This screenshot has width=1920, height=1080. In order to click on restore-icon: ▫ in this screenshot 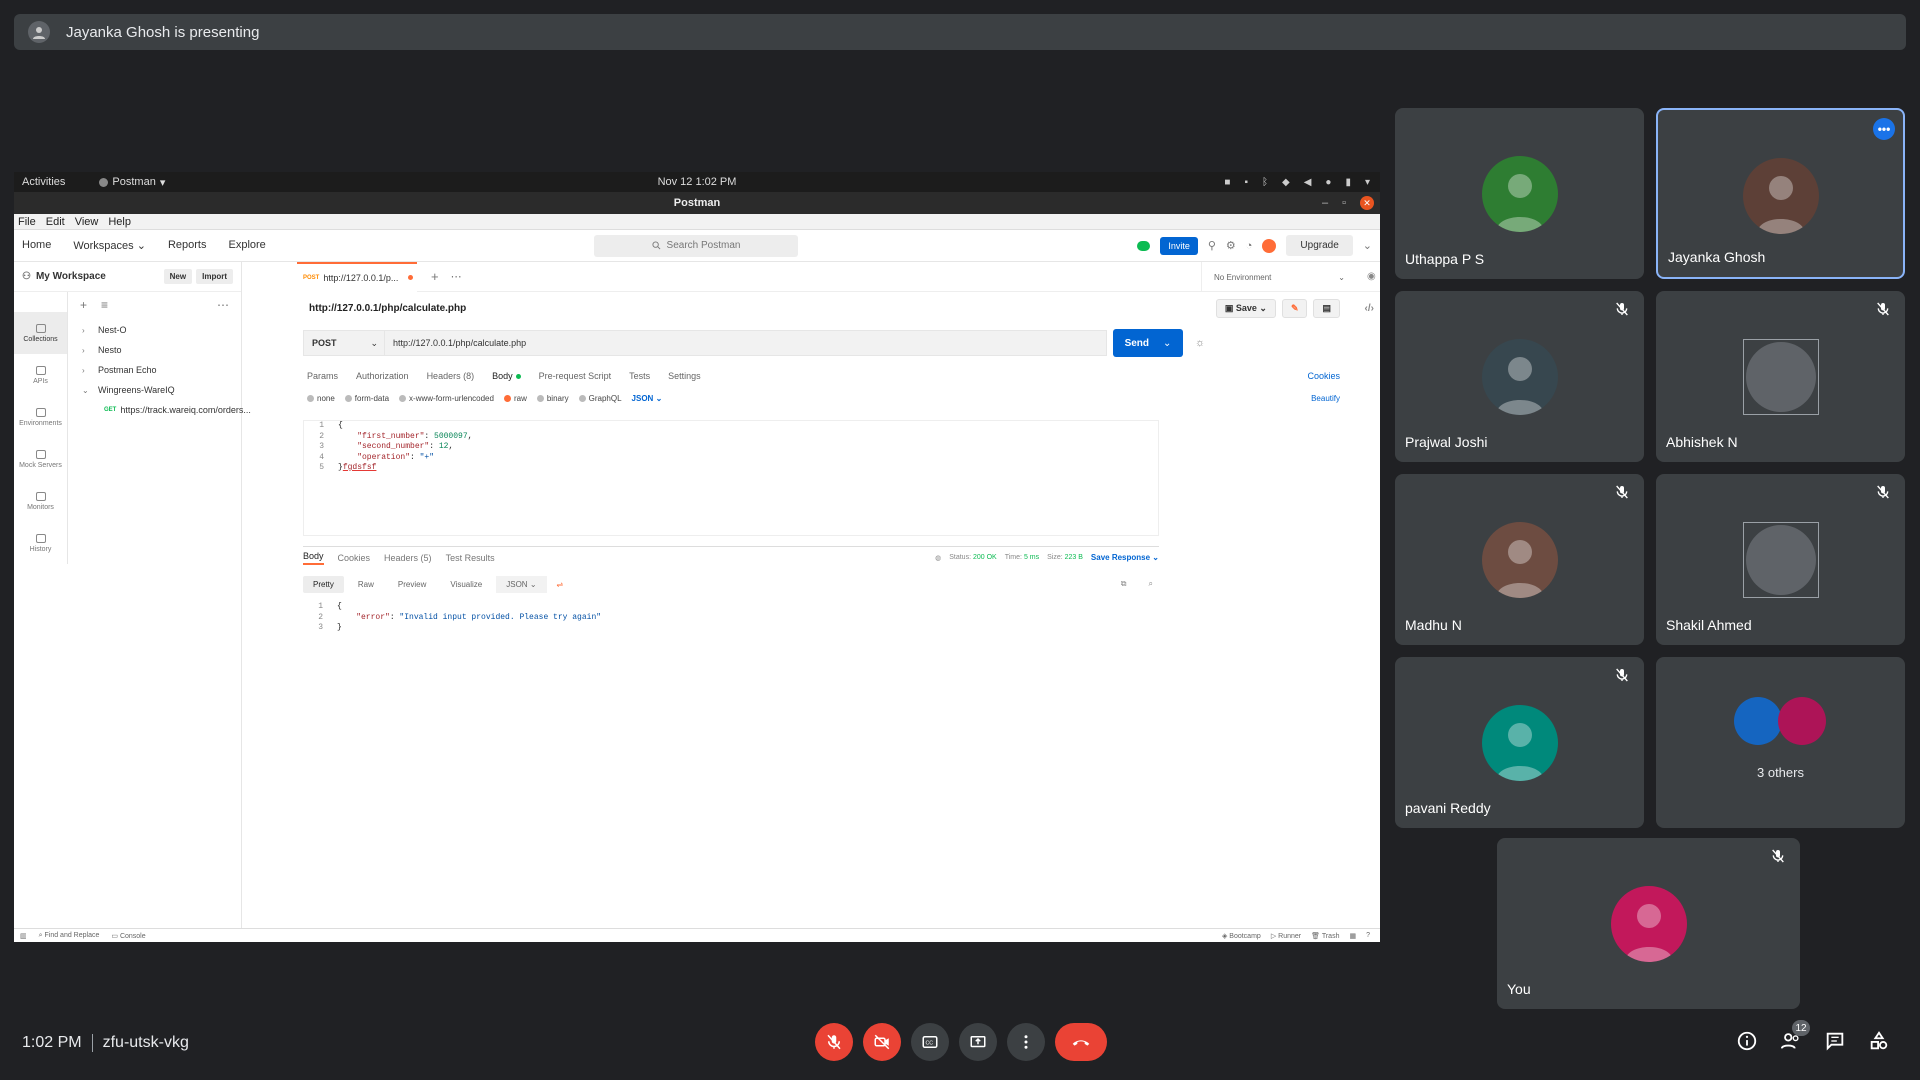, I will do `click(1344, 203)`.